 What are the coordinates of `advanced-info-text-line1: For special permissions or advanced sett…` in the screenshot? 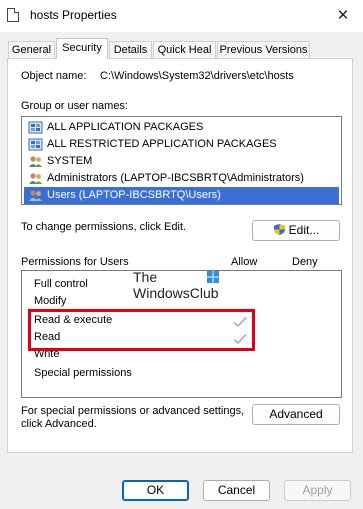 It's located at (133, 411).